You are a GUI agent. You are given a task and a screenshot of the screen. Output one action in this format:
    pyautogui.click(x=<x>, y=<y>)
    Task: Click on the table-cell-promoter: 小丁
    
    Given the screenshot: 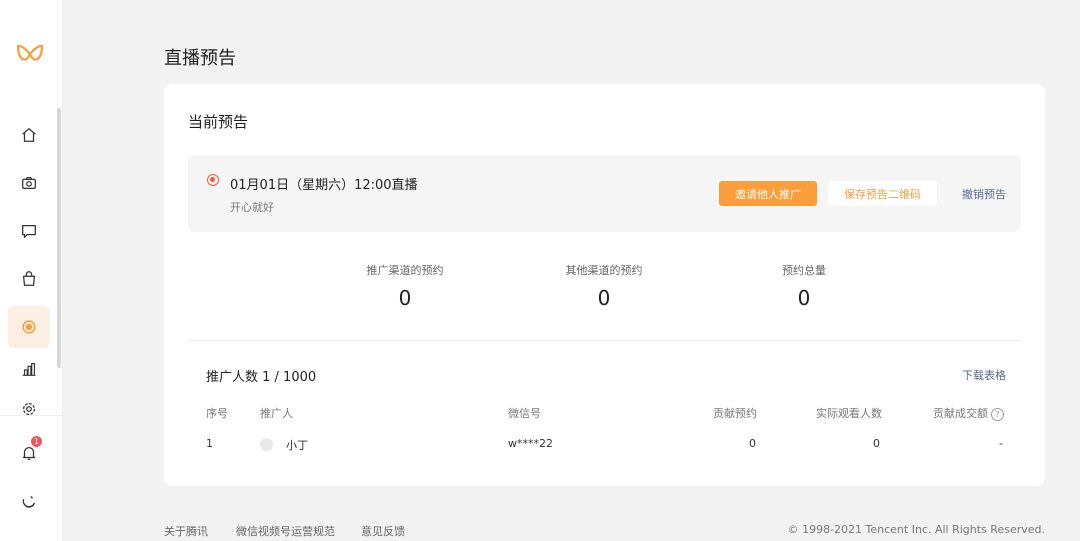 What is the action you would take?
    pyautogui.click(x=297, y=445)
    